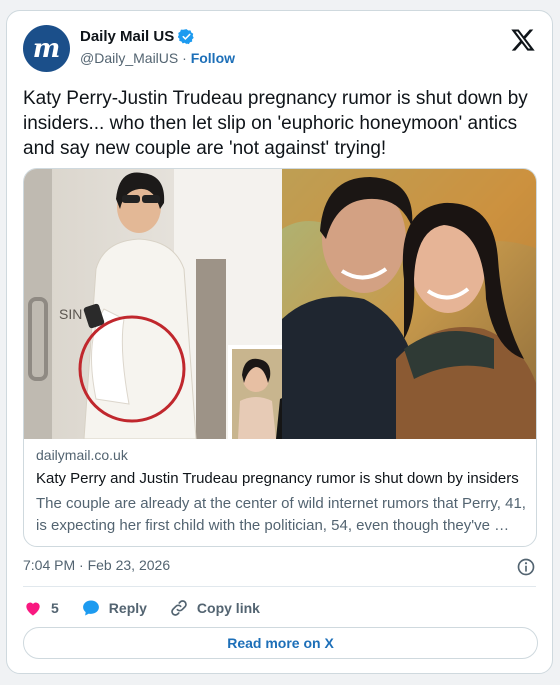 The width and height of the screenshot is (560, 685). What do you see at coordinates (186, 37) in the screenshot?
I see `verified-badge-icon` at bounding box center [186, 37].